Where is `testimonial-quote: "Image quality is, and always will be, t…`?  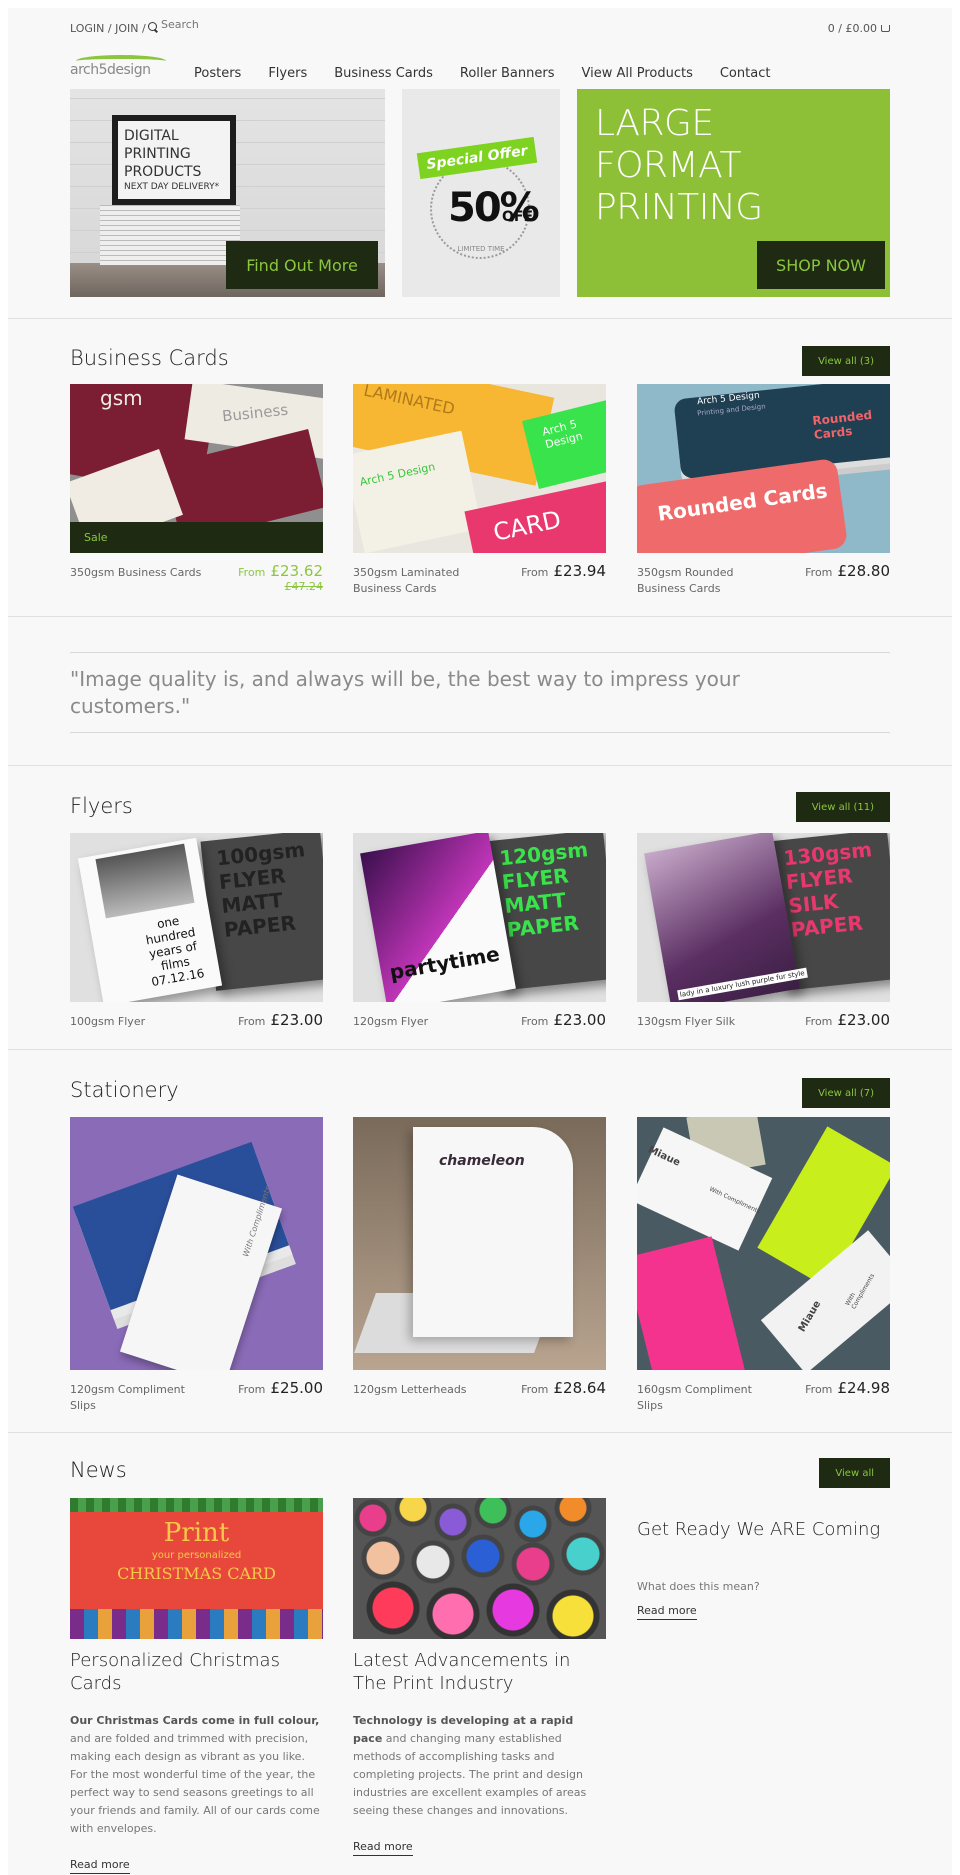 testimonial-quote: "Image quality is, and always will be, t… is located at coordinates (480, 693).